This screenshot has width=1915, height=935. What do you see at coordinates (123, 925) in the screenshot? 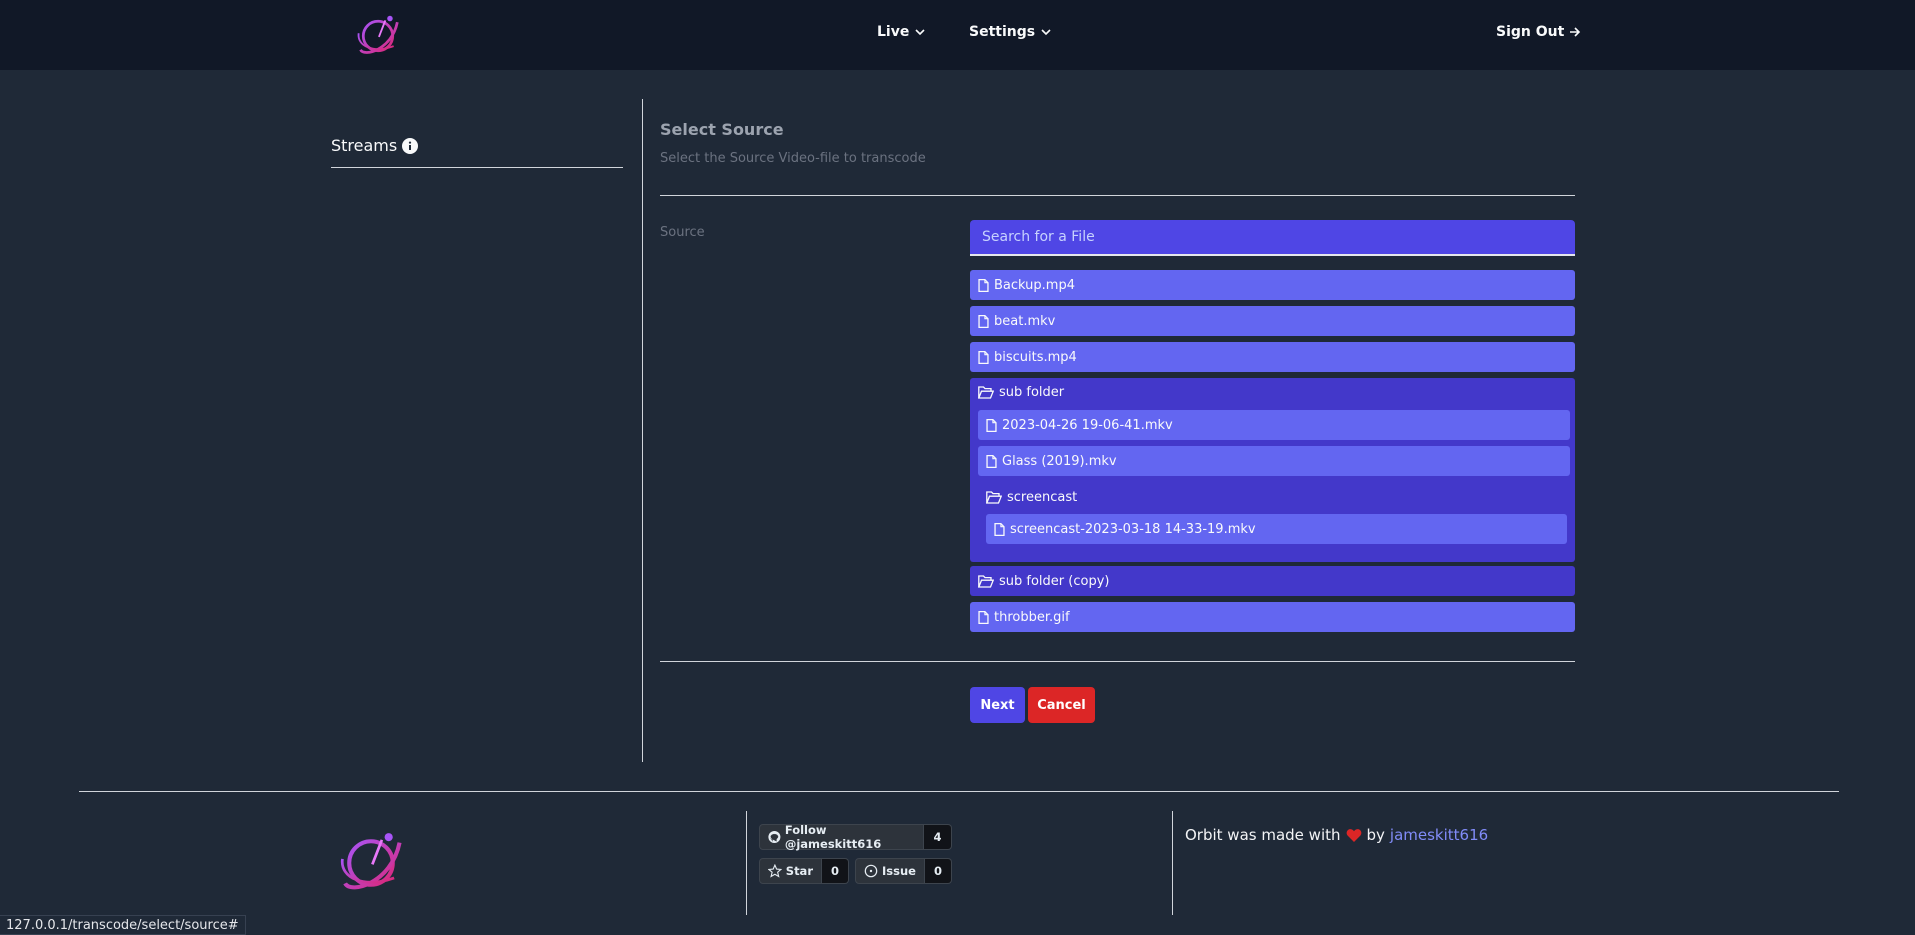
I see `status-bar-url: 127.0.0.1/transcode/select/source#` at bounding box center [123, 925].